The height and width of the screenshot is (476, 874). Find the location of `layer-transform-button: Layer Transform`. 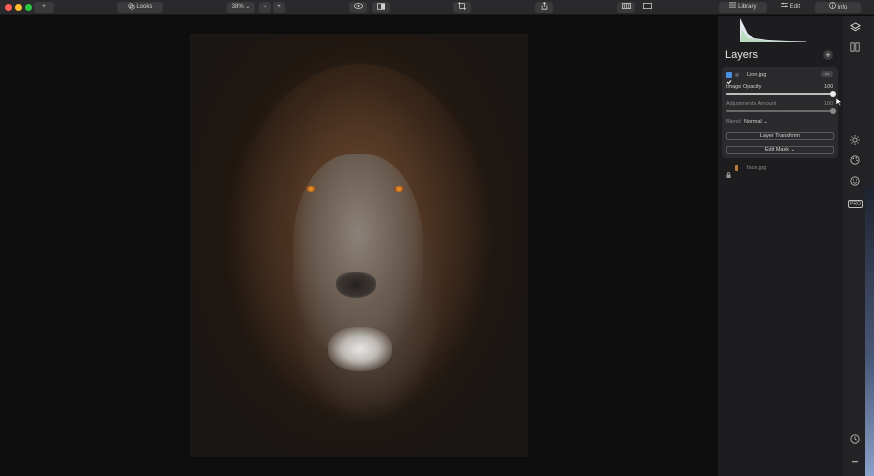

layer-transform-button: Layer Transform is located at coordinates (780, 136).